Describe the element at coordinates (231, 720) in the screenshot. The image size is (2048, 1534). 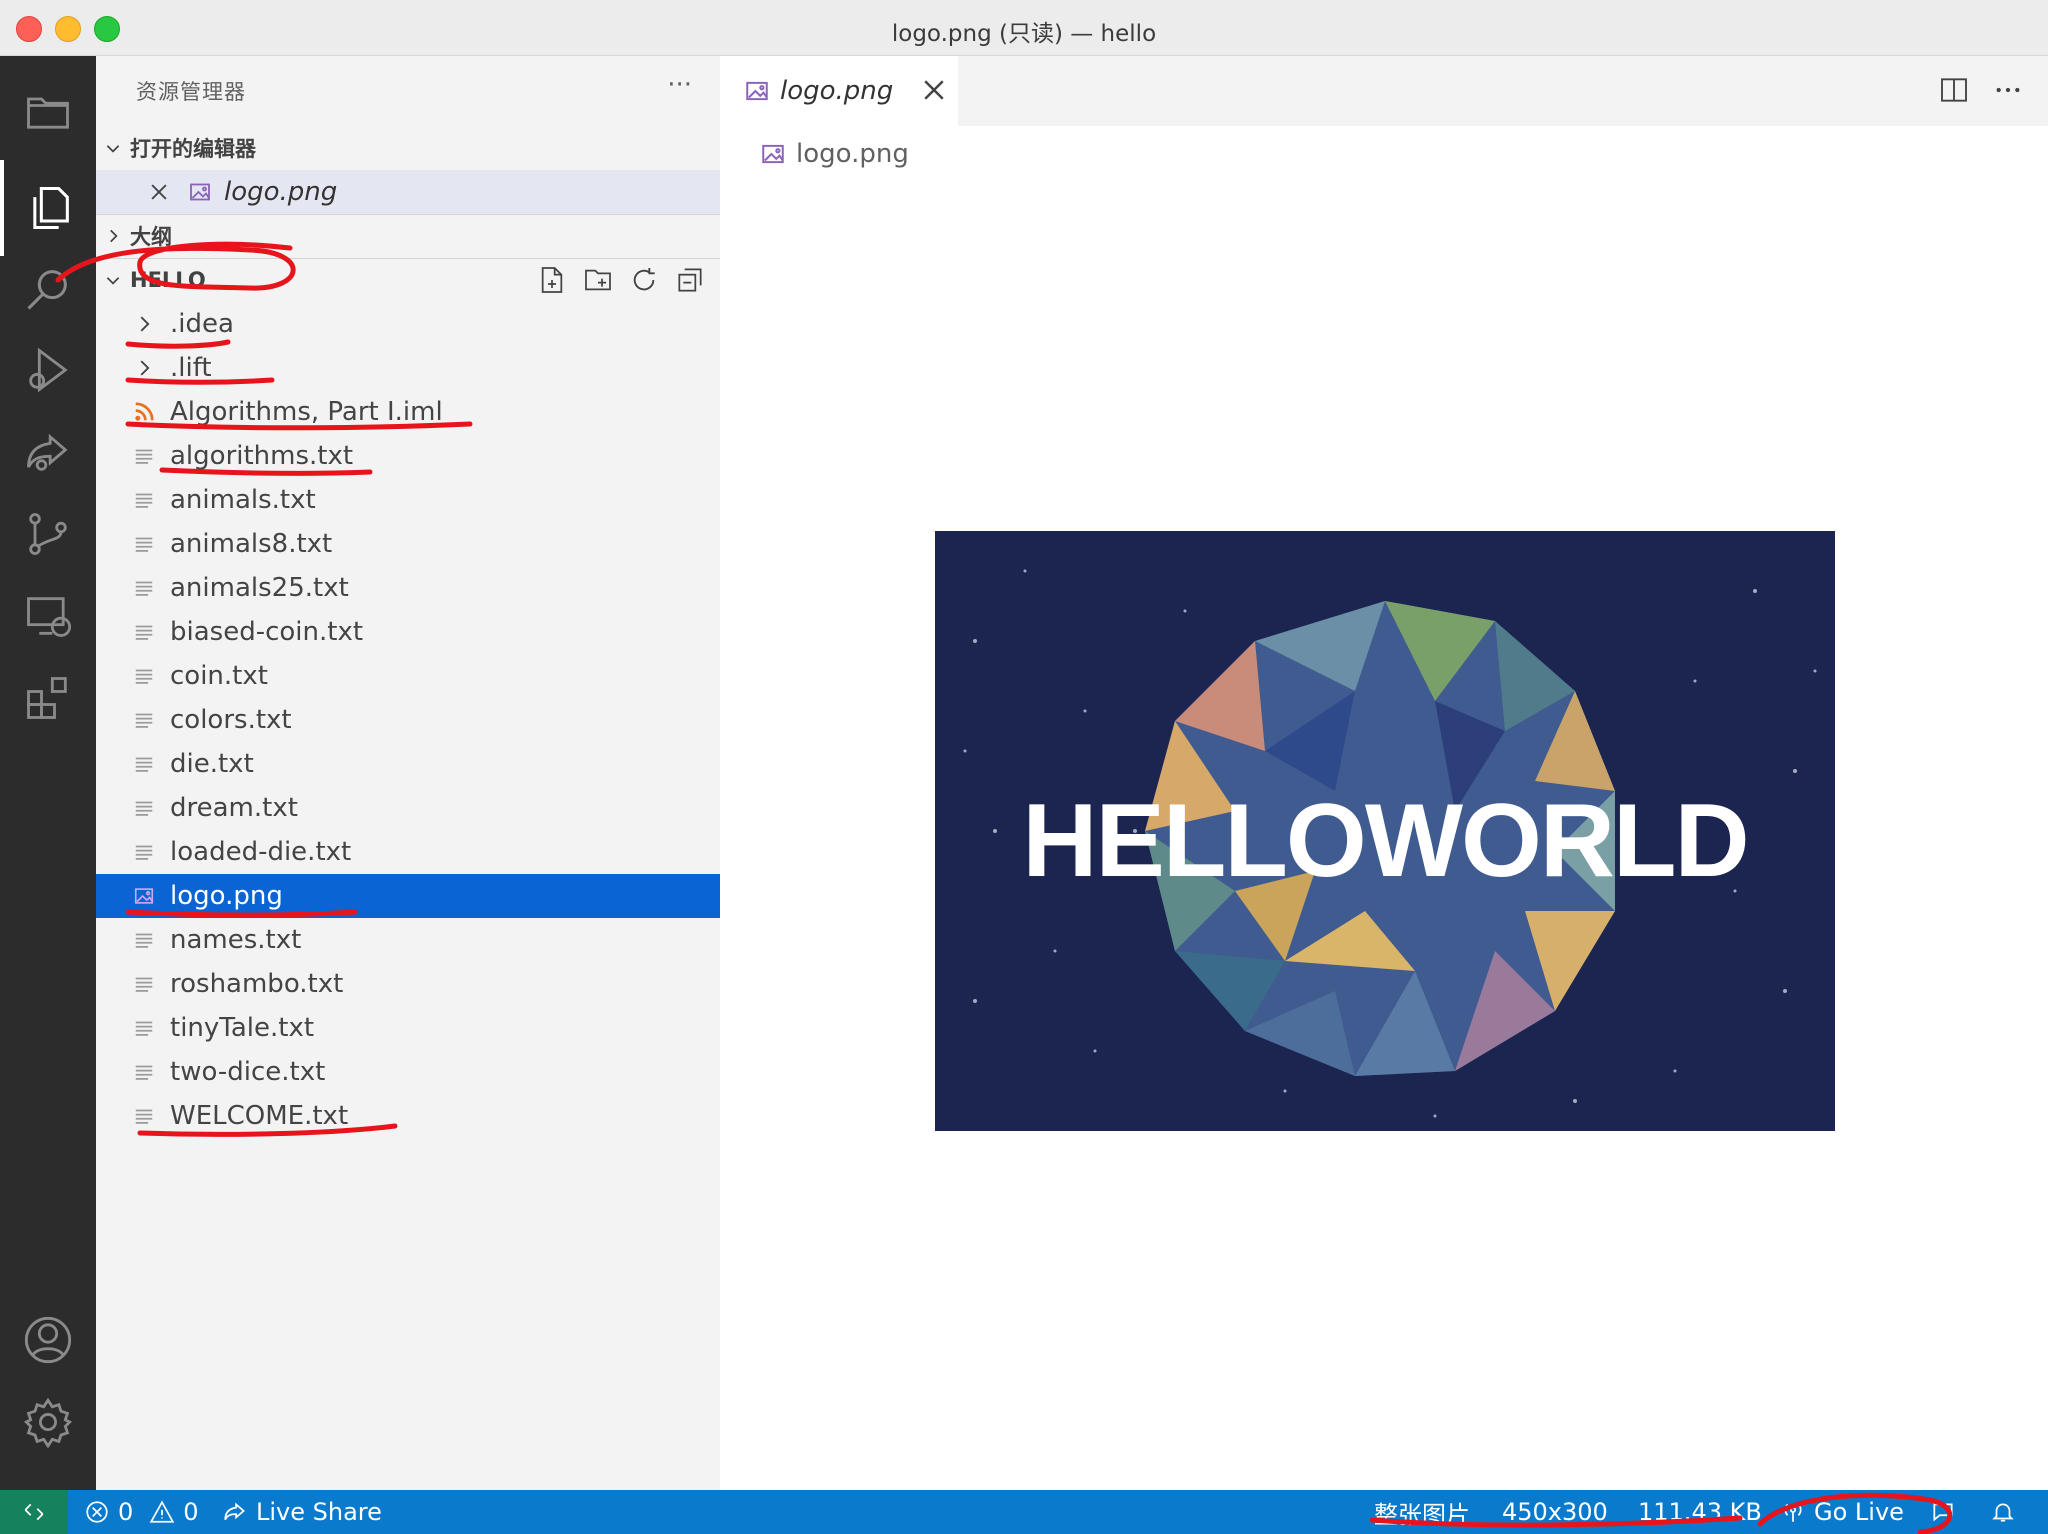
I see `file-tree-item-label: colors.txt` at that location.